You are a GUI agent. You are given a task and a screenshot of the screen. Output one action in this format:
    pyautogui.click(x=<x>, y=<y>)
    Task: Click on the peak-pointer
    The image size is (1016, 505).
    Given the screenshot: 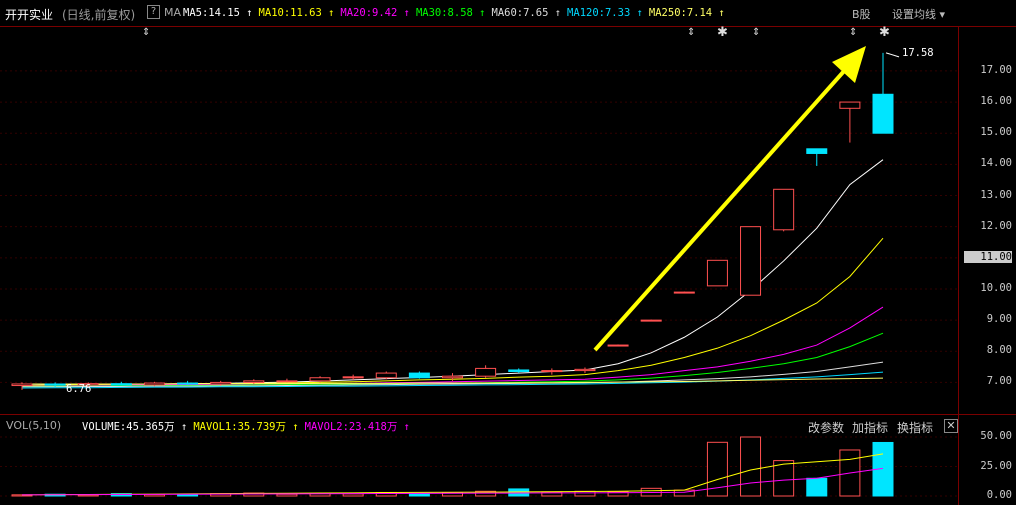 What is the action you would take?
    pyautogui.click(x=892, y=55)
    